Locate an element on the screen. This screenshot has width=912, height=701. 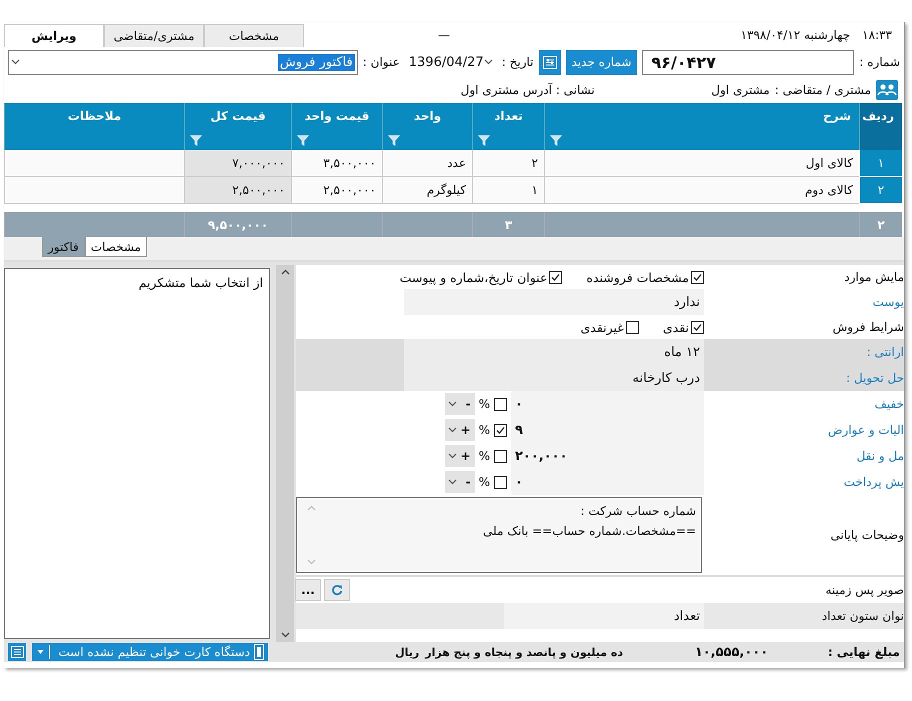
property-link: خفیف is located at coordinates (804, 404).